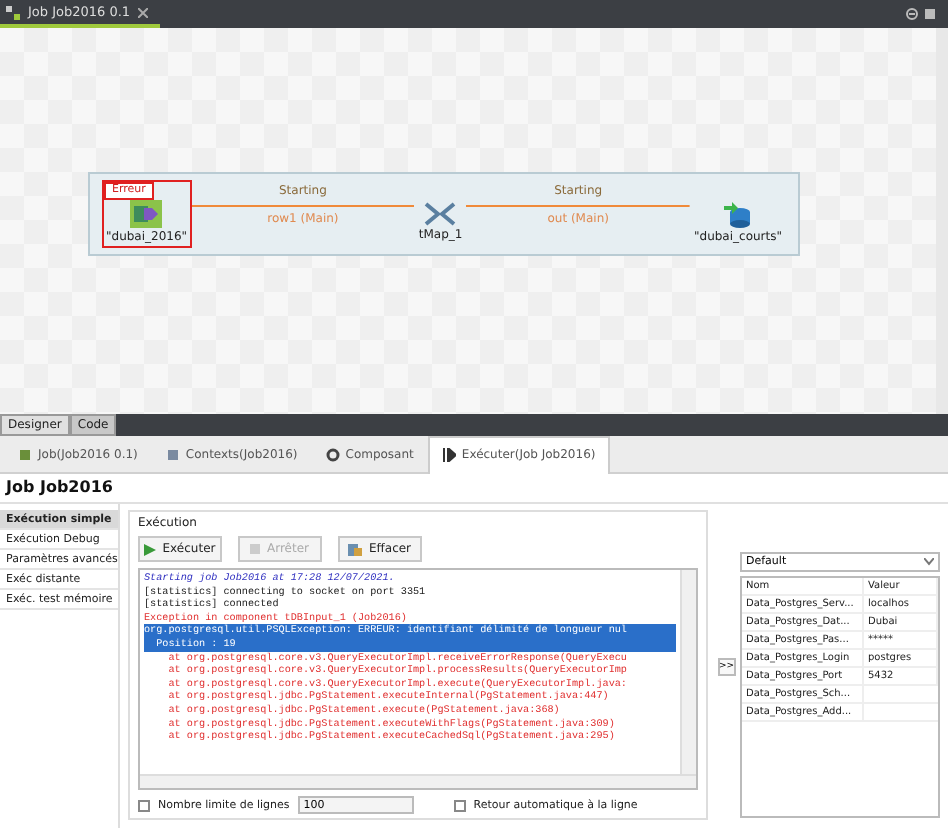 This screenshot has height=828, width=948. Describe the element at coordinates (929, 562) in the screenshot. I see `chevron-down-icon` at that location.